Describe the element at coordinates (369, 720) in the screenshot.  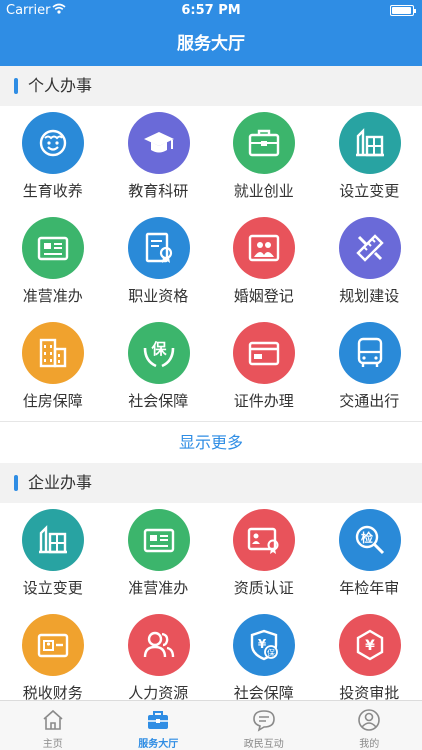
I see `user-profile-icon` at that location.